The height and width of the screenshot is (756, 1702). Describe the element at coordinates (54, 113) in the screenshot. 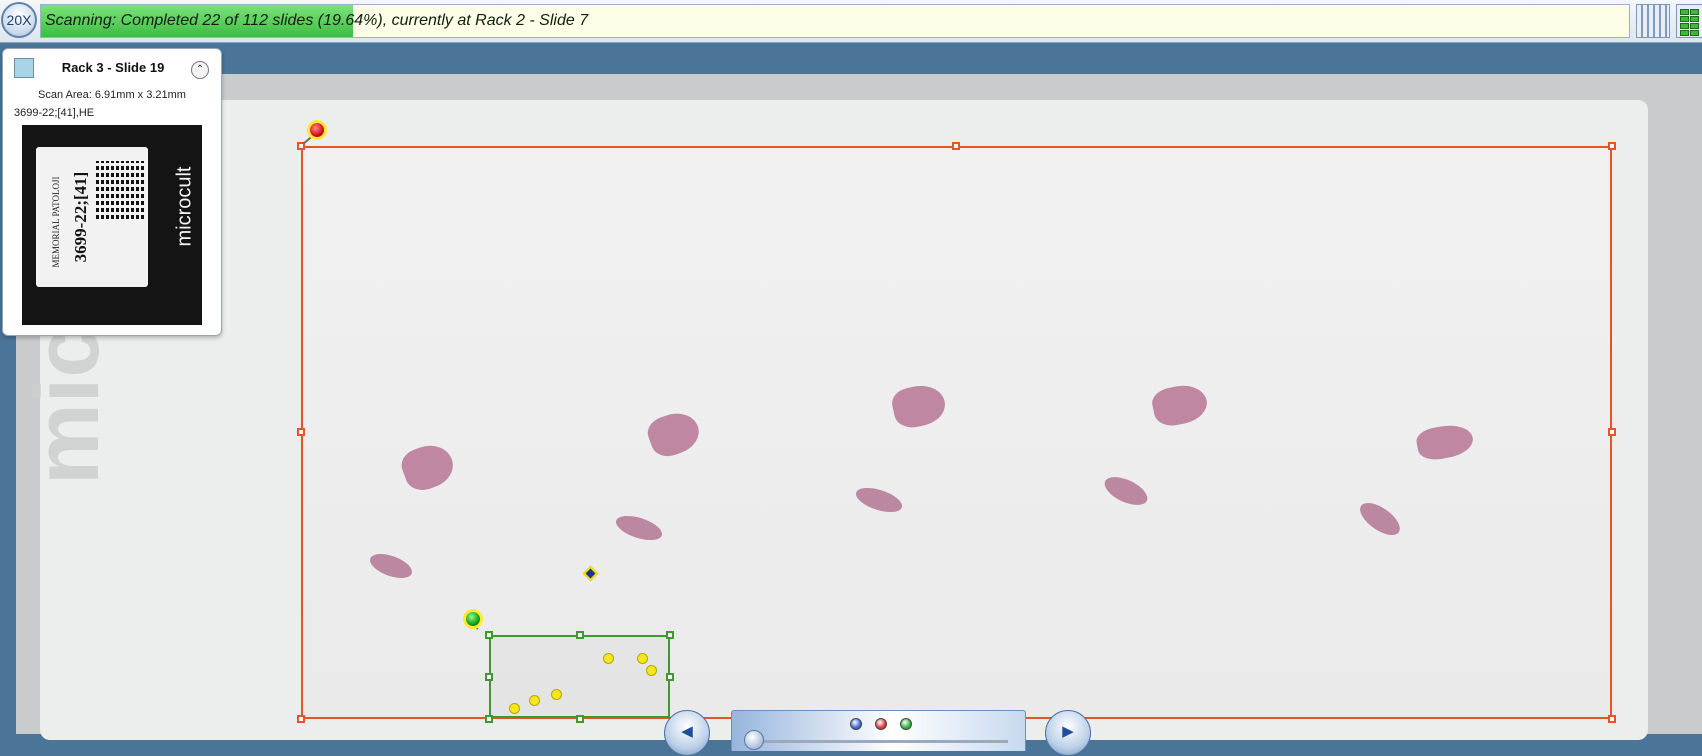

I see `slide-identifier: 3699-22;[41],HE` at that location.